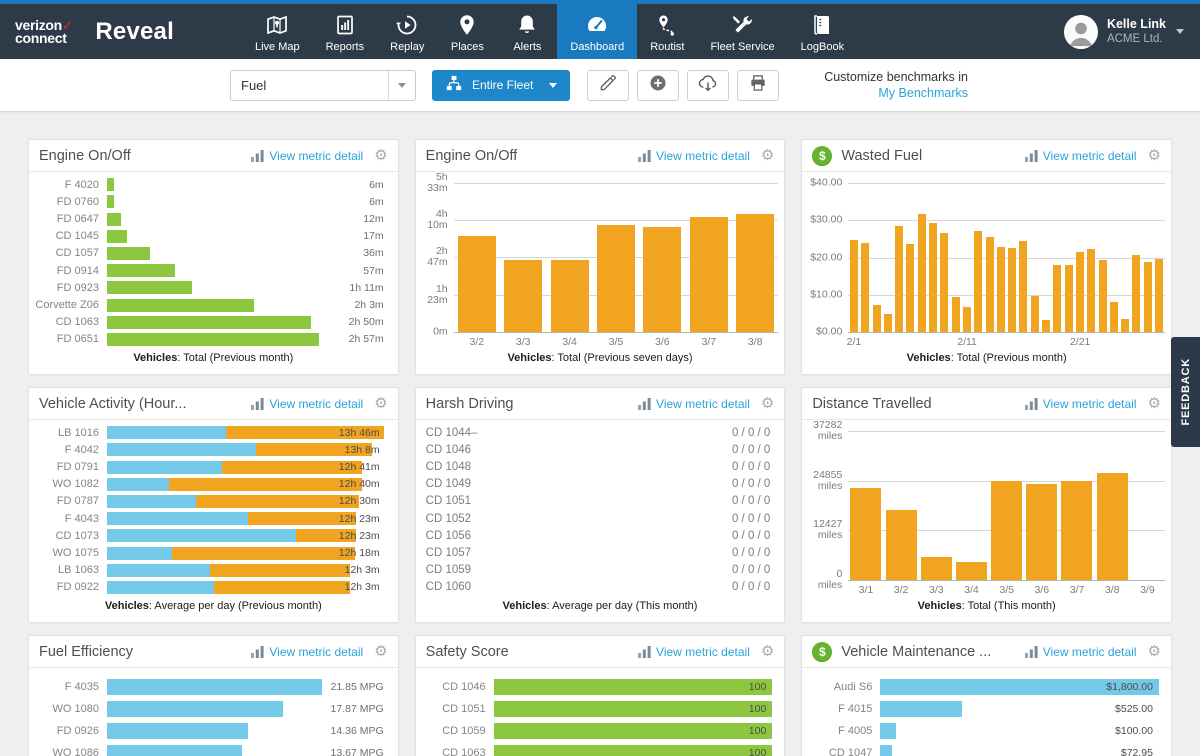 Image resolution: width=1200 pixels, height=756 pixels. Describe the element at coordinates (986, 606) in the screenshot. I see `chart-caption: Vehicles: Total (This month)` at that location.